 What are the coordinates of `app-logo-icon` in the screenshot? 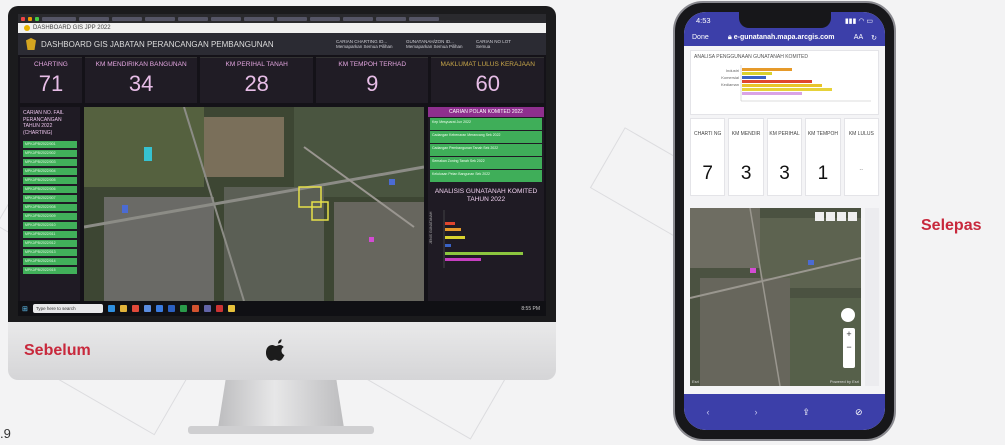 It's located at (27, 28).